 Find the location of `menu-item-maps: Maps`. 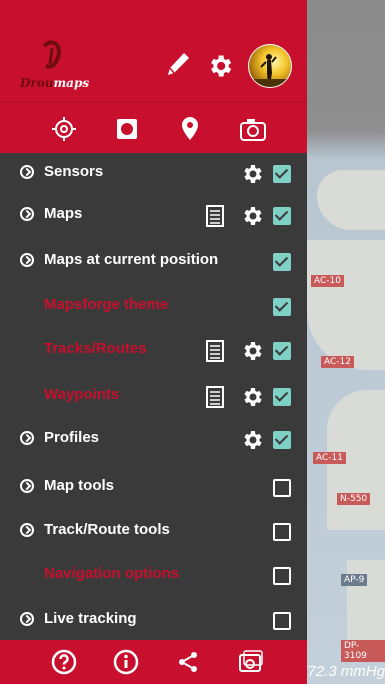

menu-item-maps: Maps is located at coordinates (153, 216).